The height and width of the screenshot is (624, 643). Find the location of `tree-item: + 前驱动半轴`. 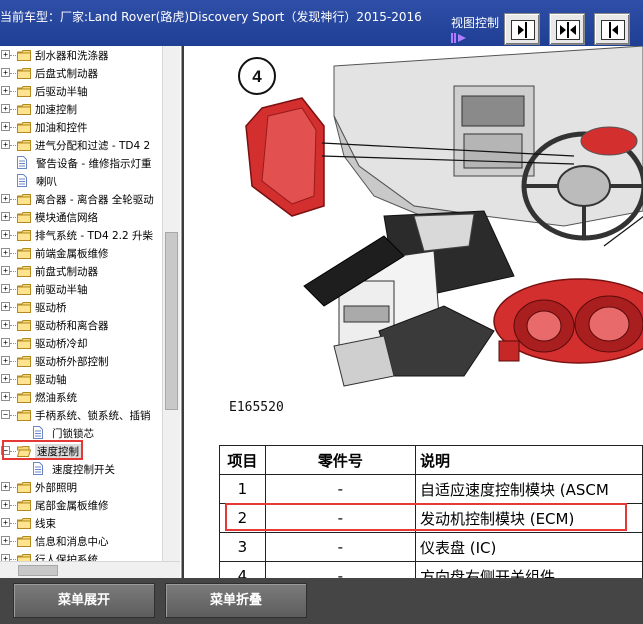

tree-item: + 前驱动半轴 is located at coordinates (81, 289).